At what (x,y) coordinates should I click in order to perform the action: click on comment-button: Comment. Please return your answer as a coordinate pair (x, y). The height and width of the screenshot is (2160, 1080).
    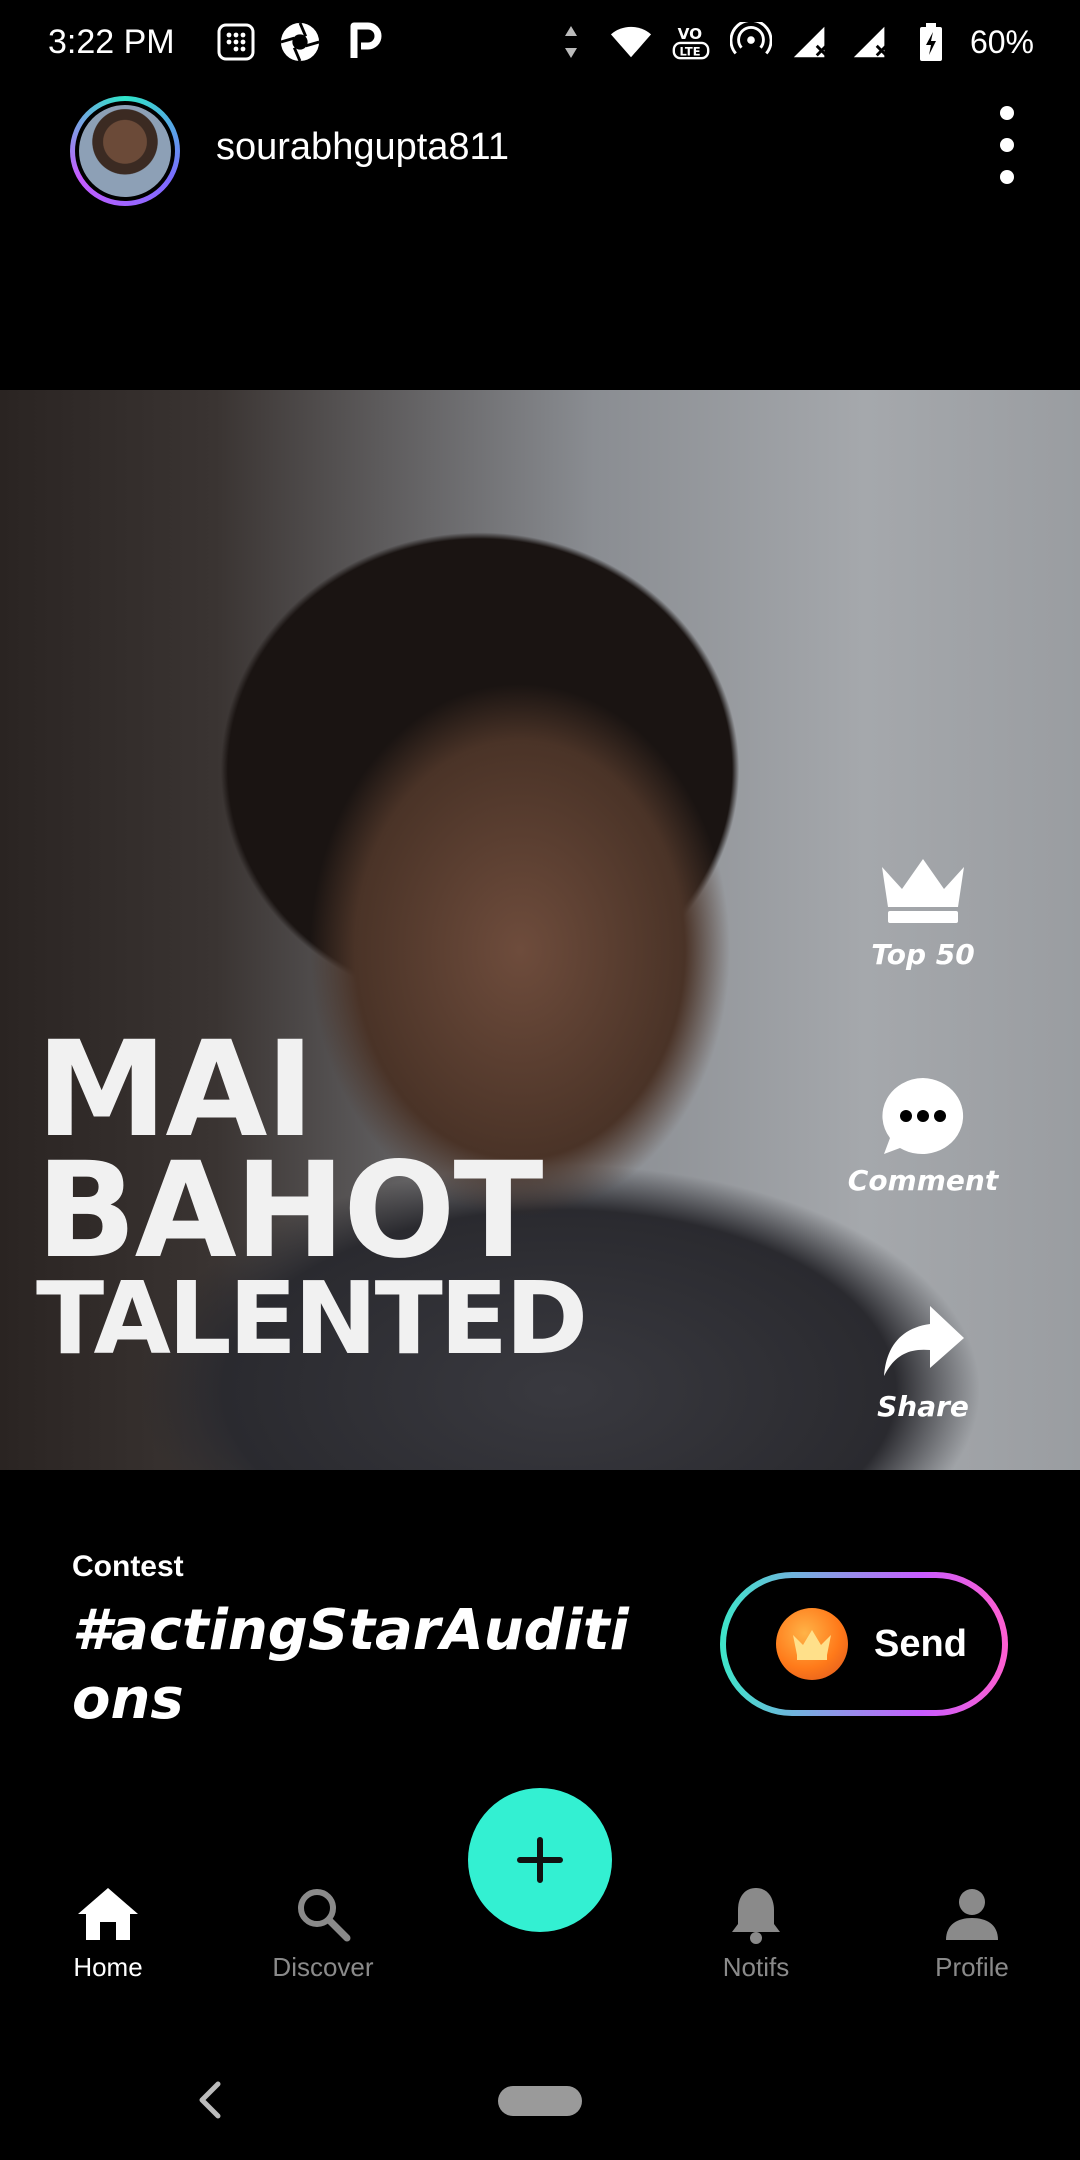
    Looking at the image, I should click on (923, 1136).